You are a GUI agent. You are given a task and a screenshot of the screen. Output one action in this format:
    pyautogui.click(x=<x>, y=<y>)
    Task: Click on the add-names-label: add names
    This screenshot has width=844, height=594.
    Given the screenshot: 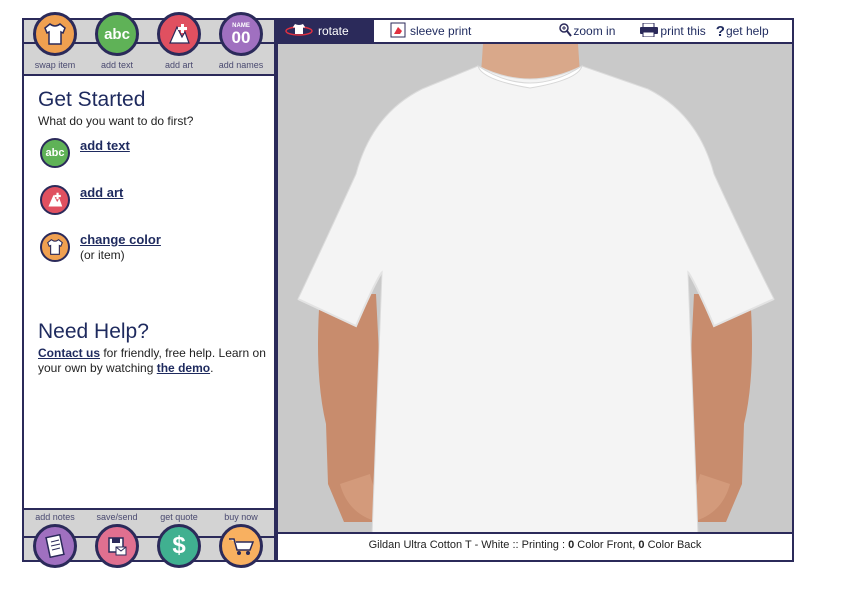 What is the action you would take?
    pyautogui.click(x=241, y=65)
    